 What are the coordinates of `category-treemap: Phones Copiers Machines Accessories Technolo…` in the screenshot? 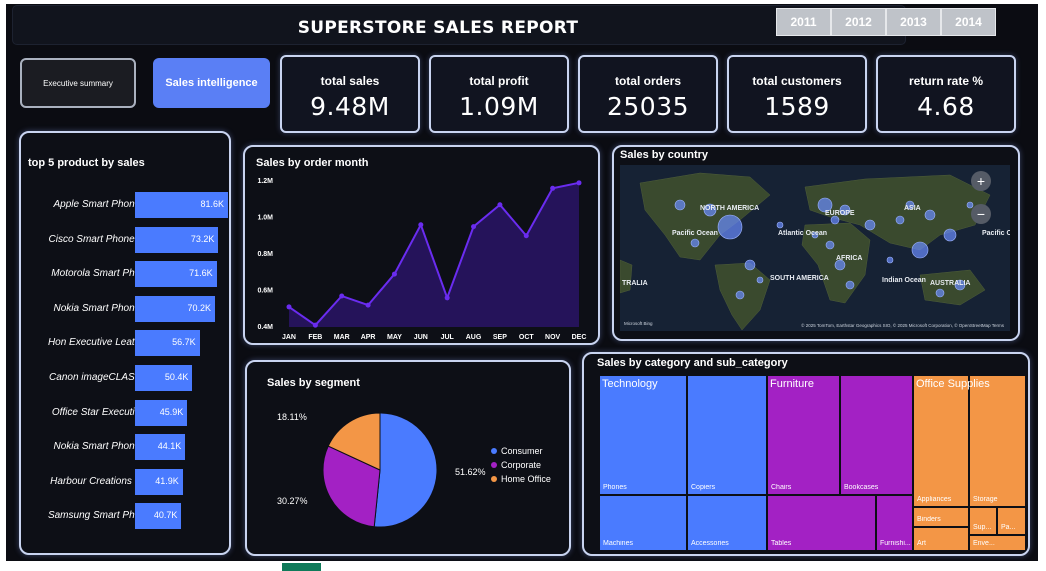 It's located at (812, 462).